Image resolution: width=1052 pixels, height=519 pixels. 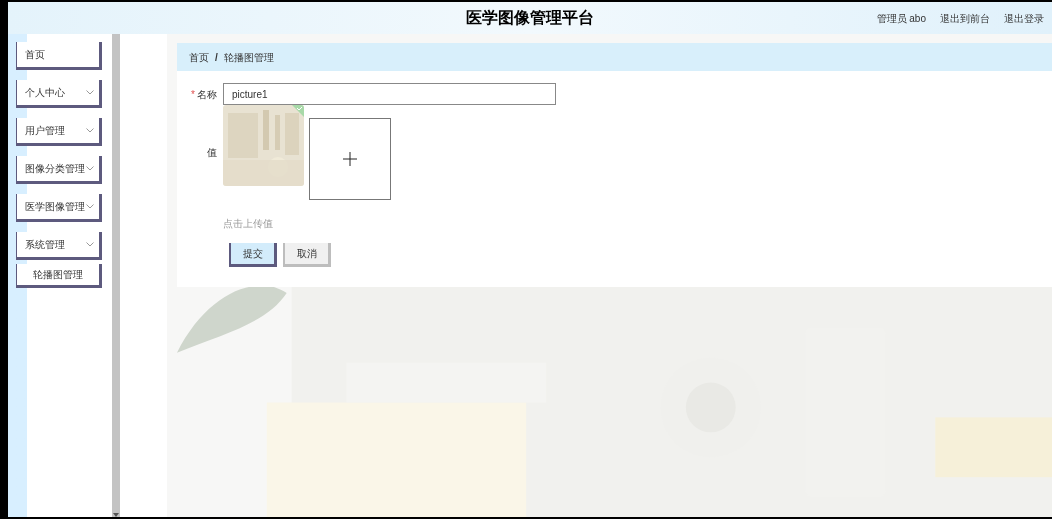 I want to click on submenu-item: 轮播图管理, so click(x=59, y=276).